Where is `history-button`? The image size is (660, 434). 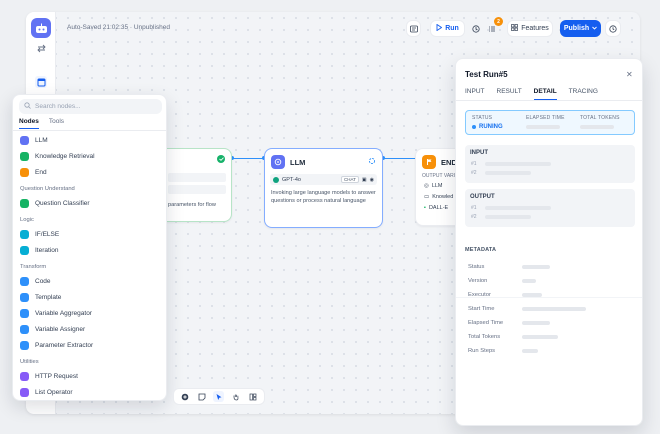 history-button is located at coordinates (476, 28).